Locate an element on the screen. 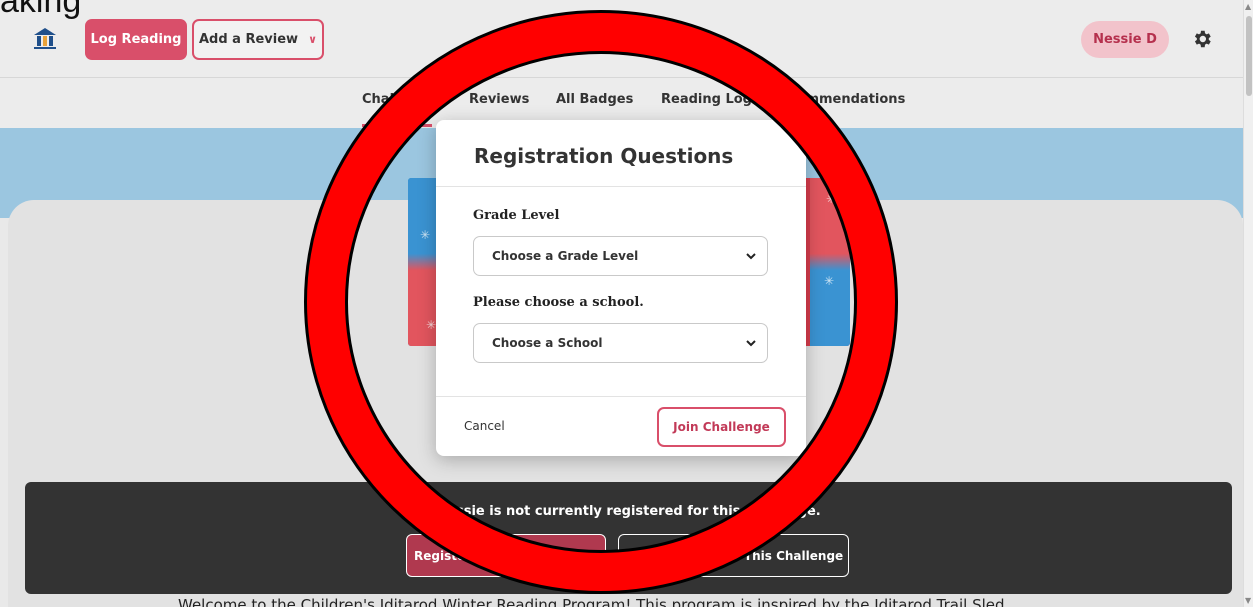  school-select: Choose a School is located at coordinates (620, 343).